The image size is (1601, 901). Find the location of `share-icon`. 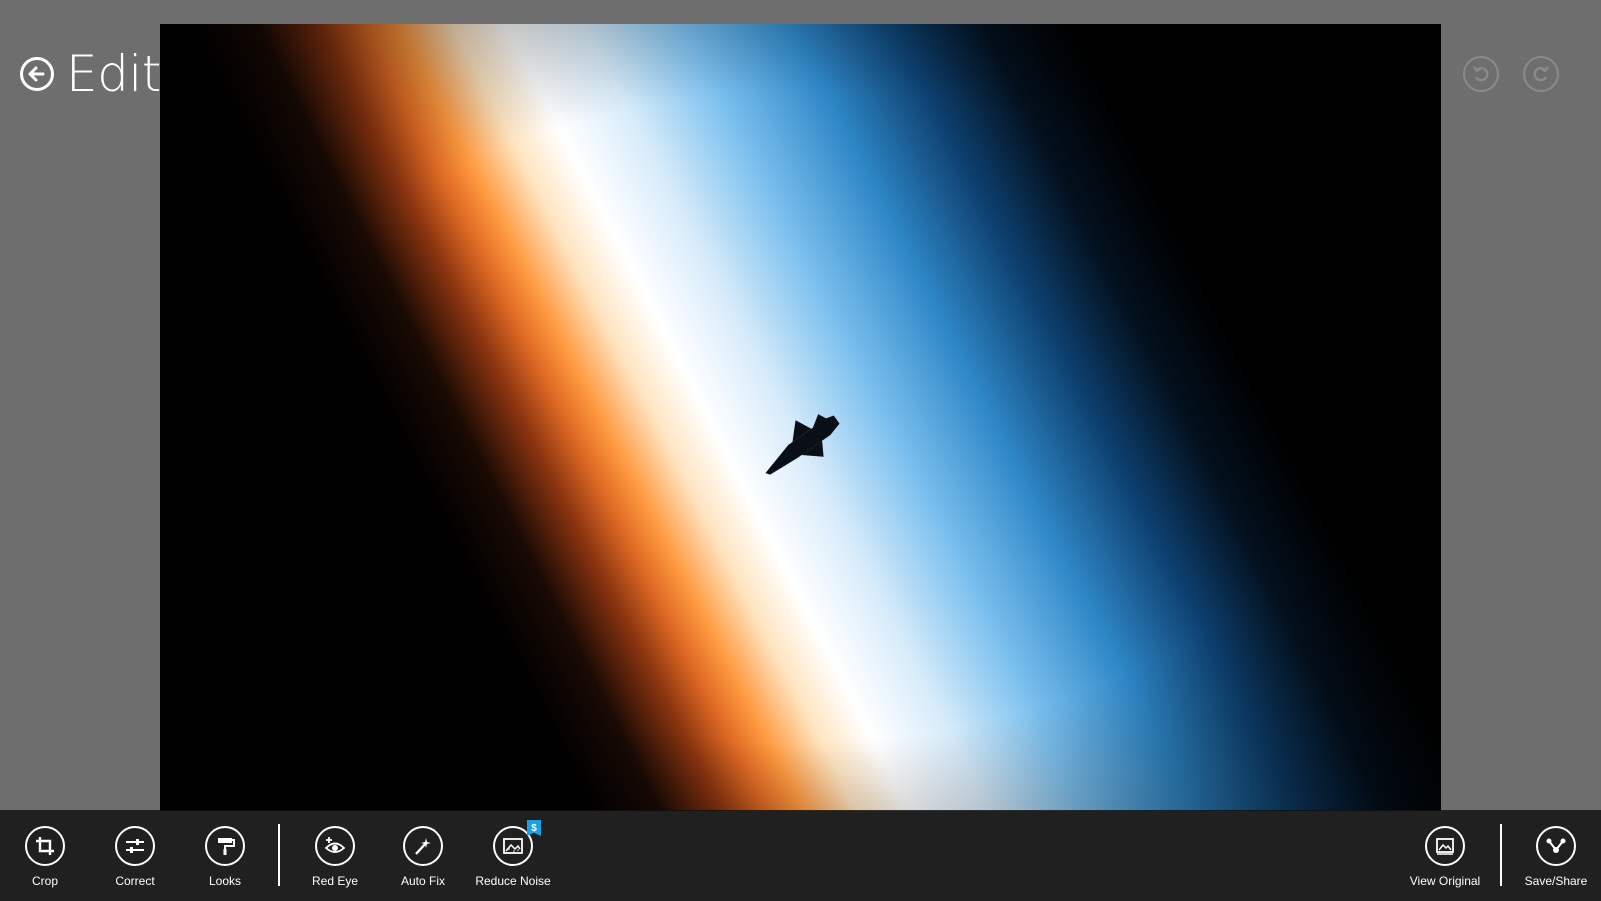

share-icon is located at coordinates (1556, 845).